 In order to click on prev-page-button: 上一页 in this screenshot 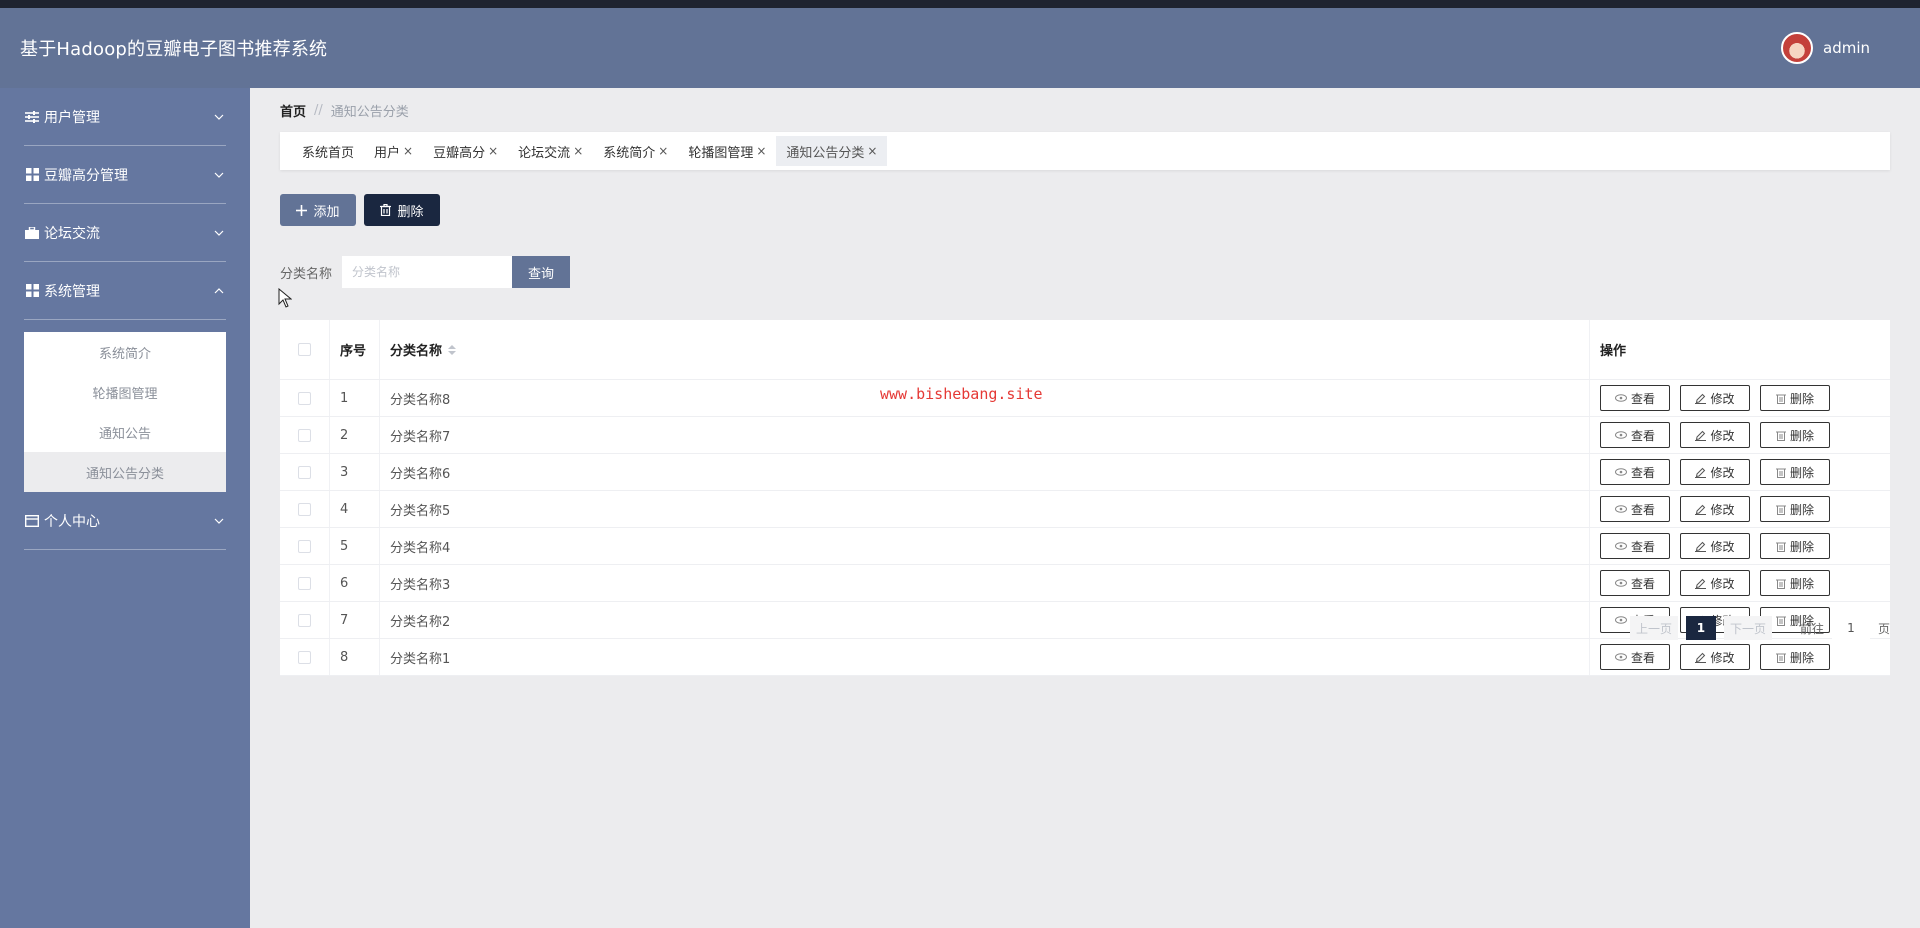, I will do `click(1653, 628)`.